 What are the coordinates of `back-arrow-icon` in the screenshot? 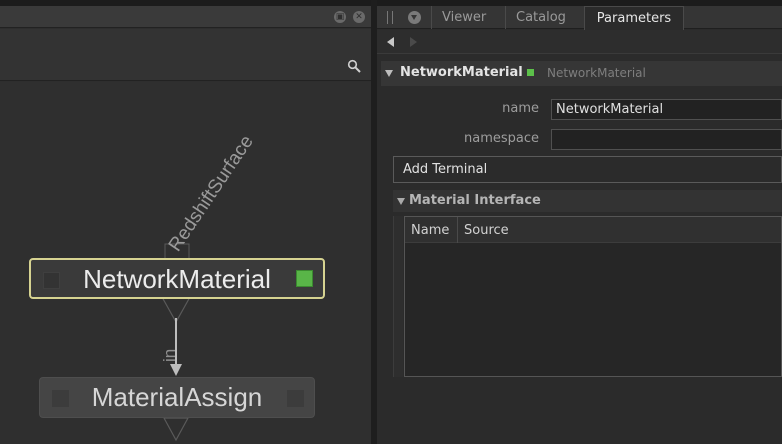 It's located at (390, 42).